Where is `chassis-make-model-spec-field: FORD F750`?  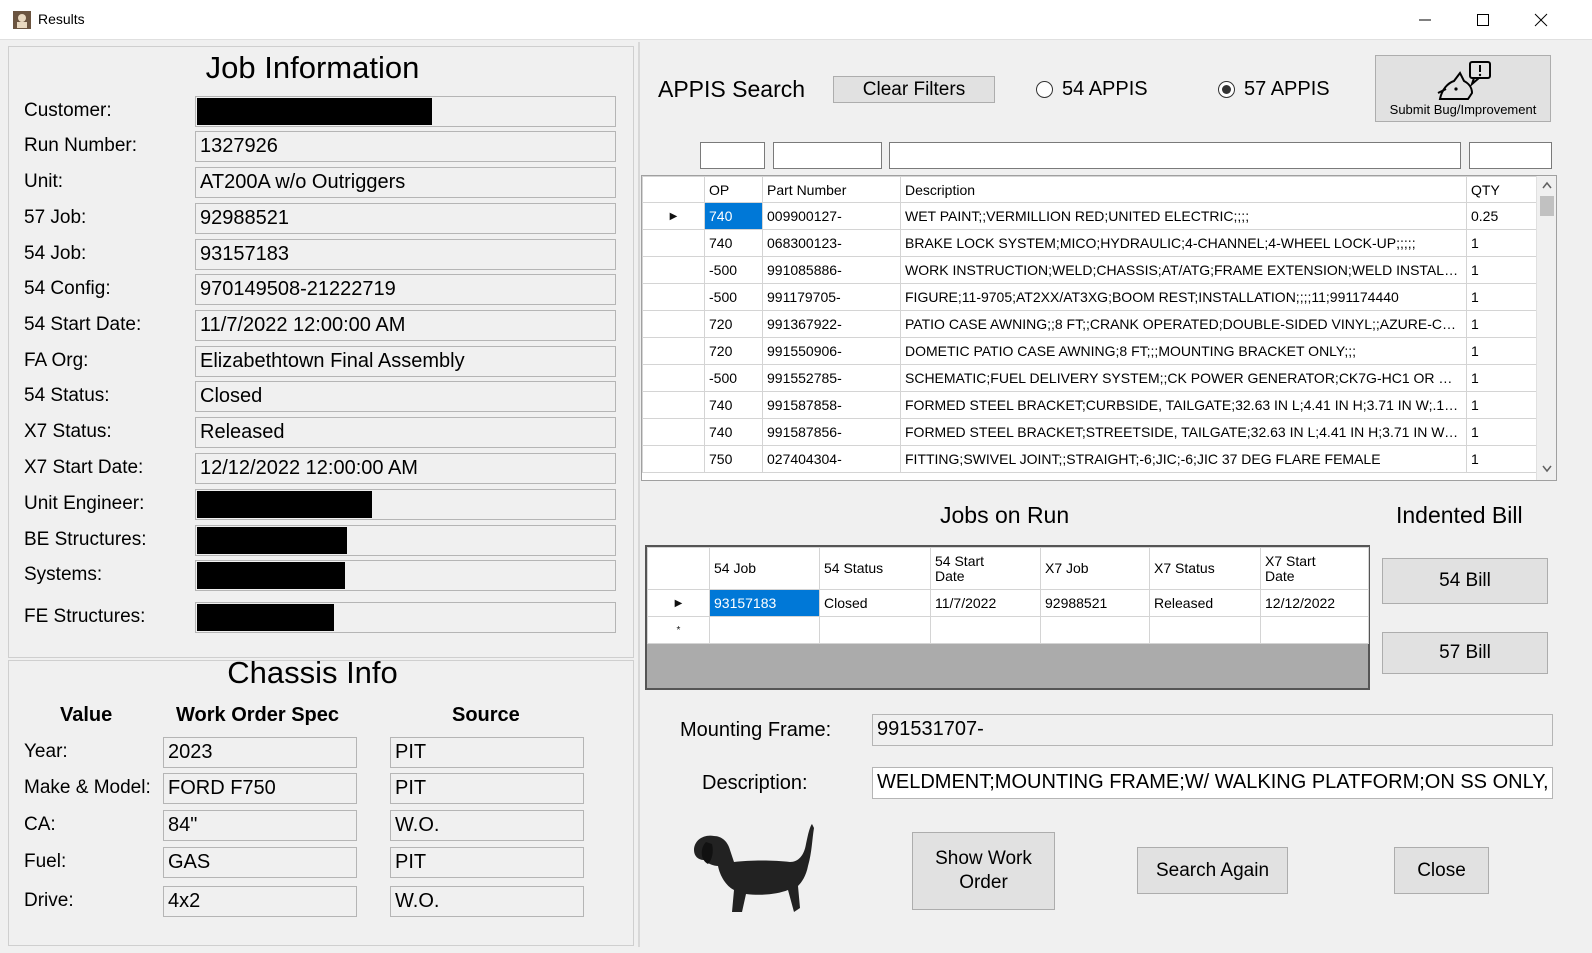
chassis-make-model-spec-field: FORD F750 is located at coordinates (260, 788).